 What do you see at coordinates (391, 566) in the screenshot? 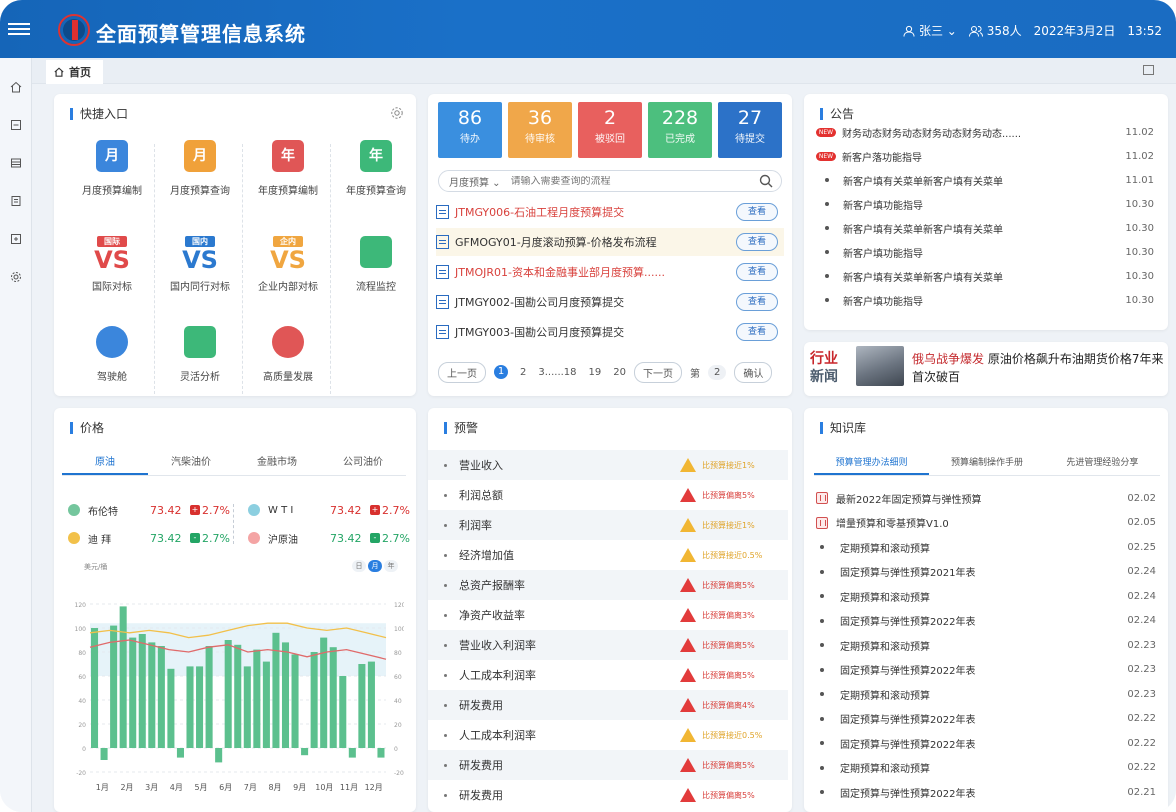
I see `toggle-option: 年` at bounding box center [391, 566].